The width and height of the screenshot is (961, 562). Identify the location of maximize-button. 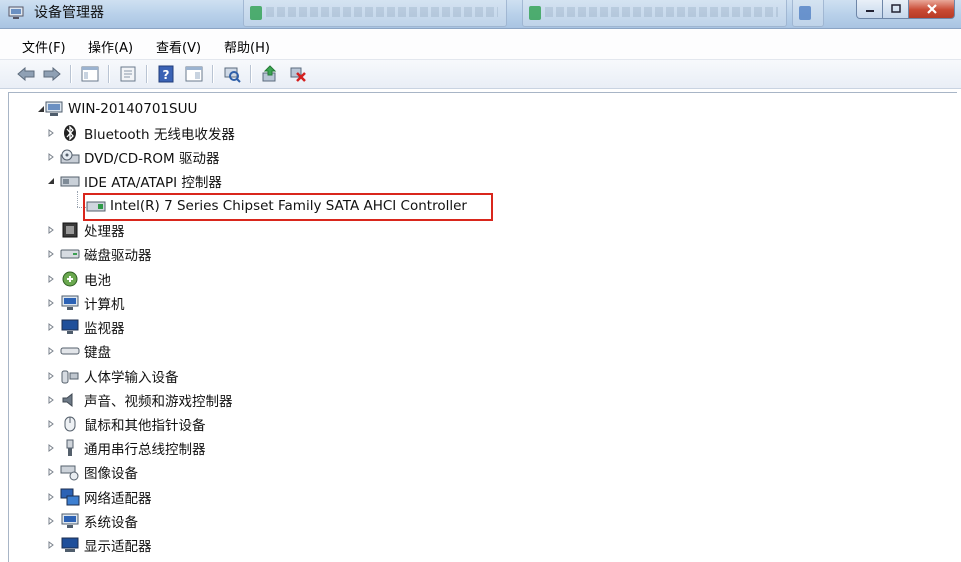
(896, 9).